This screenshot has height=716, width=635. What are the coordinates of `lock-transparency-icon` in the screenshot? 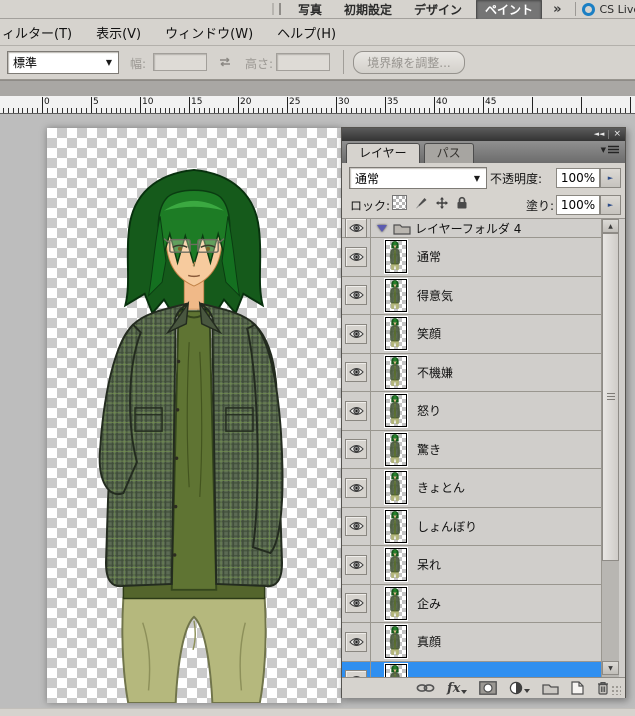 It's located at (399, 202).